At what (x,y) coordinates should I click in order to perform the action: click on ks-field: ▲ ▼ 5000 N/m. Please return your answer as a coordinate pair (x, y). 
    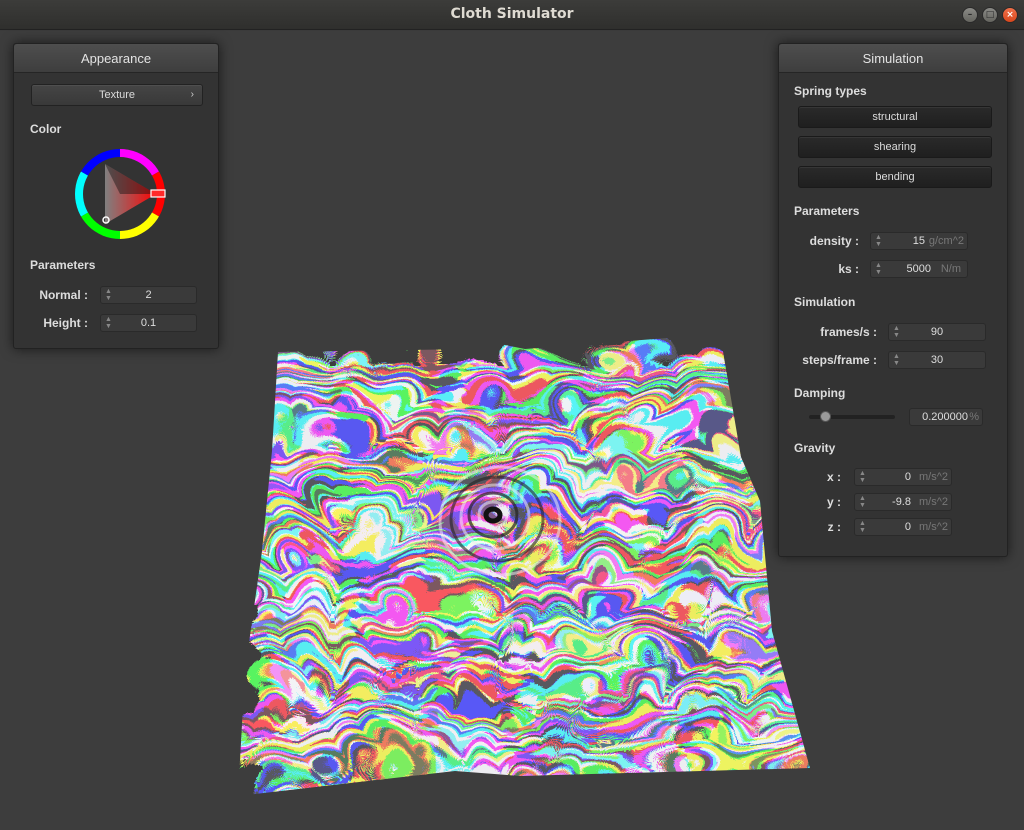
    Looking at the image, I should click on (919, 269).